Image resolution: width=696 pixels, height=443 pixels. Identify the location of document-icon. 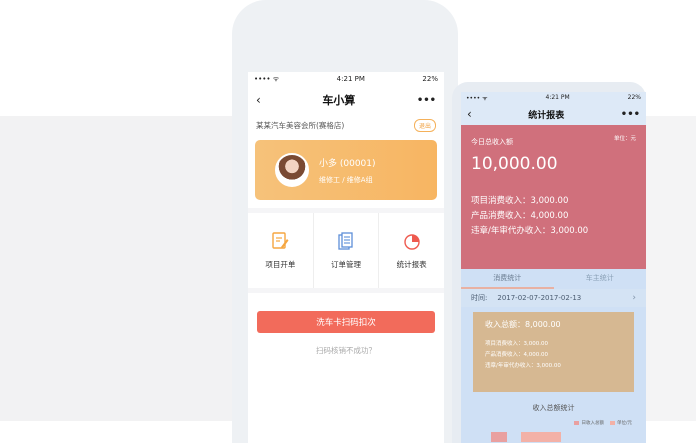
(345, 241).